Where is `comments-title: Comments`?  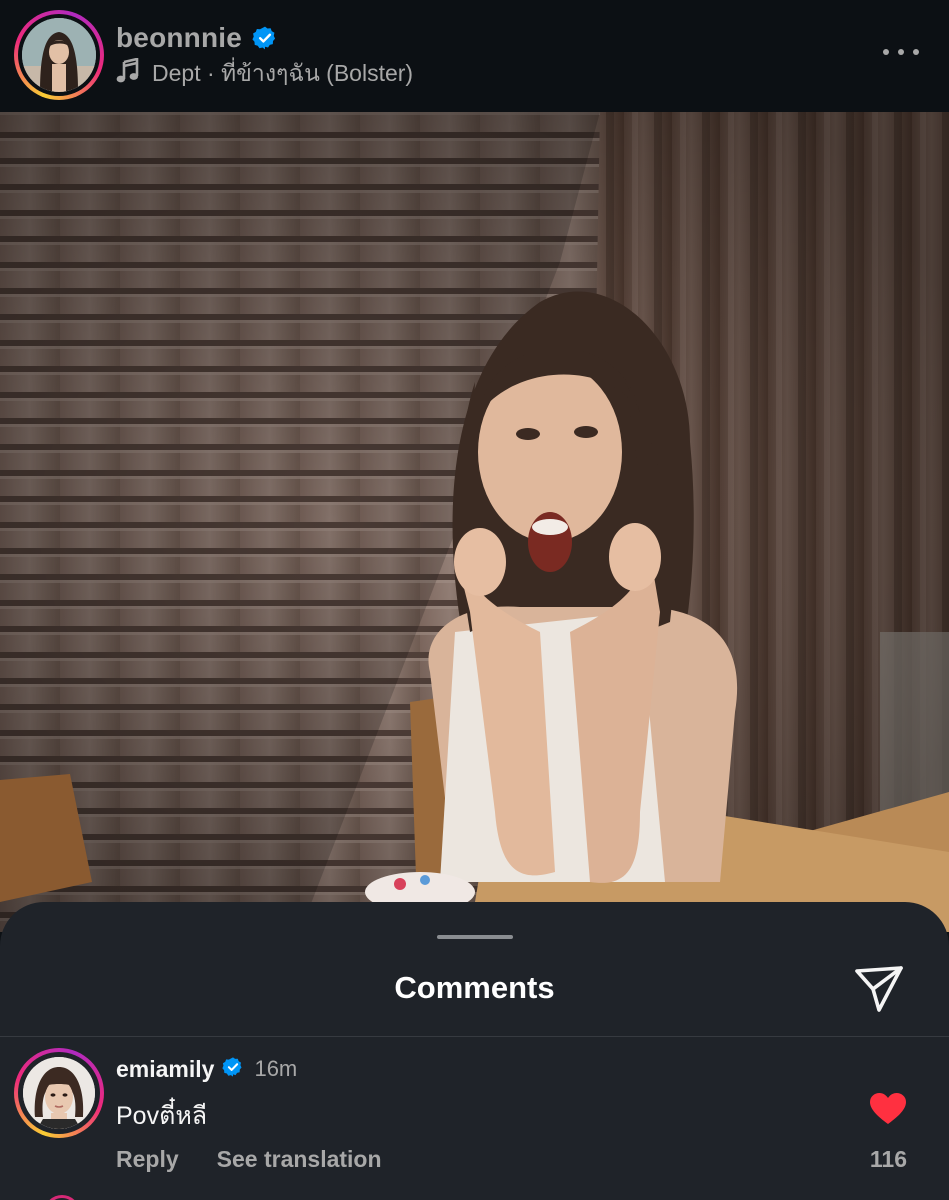
comments-title: Comments is located at coordinates (474, 987).